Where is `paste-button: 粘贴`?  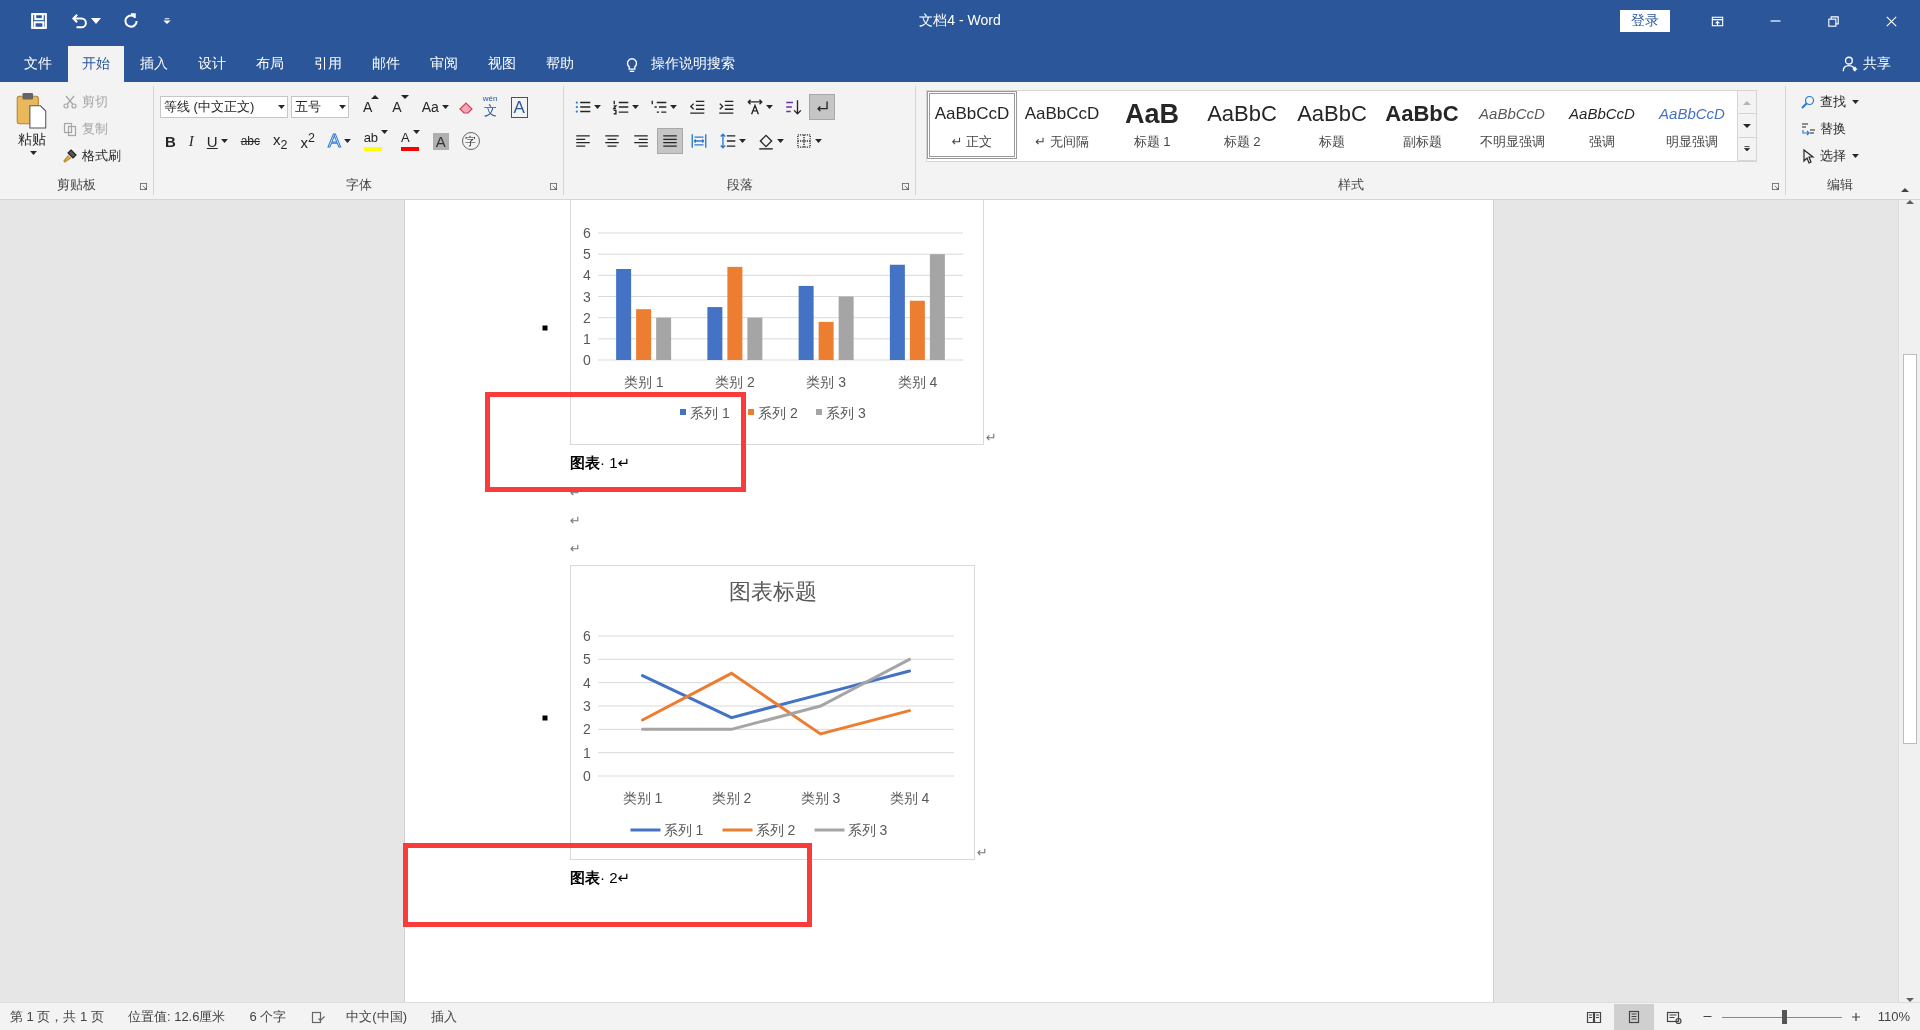 paste-button: 粘贴 is located at coordinates (32, 129).